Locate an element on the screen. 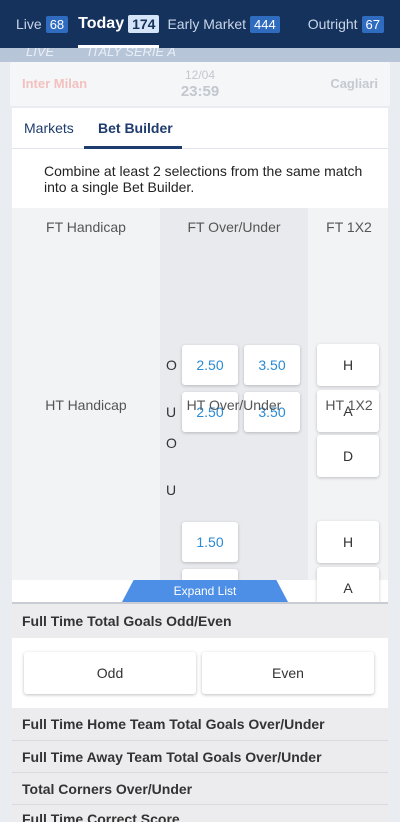  ft-1x2-header: FT 1X2 is located at coordinates (349, 227).